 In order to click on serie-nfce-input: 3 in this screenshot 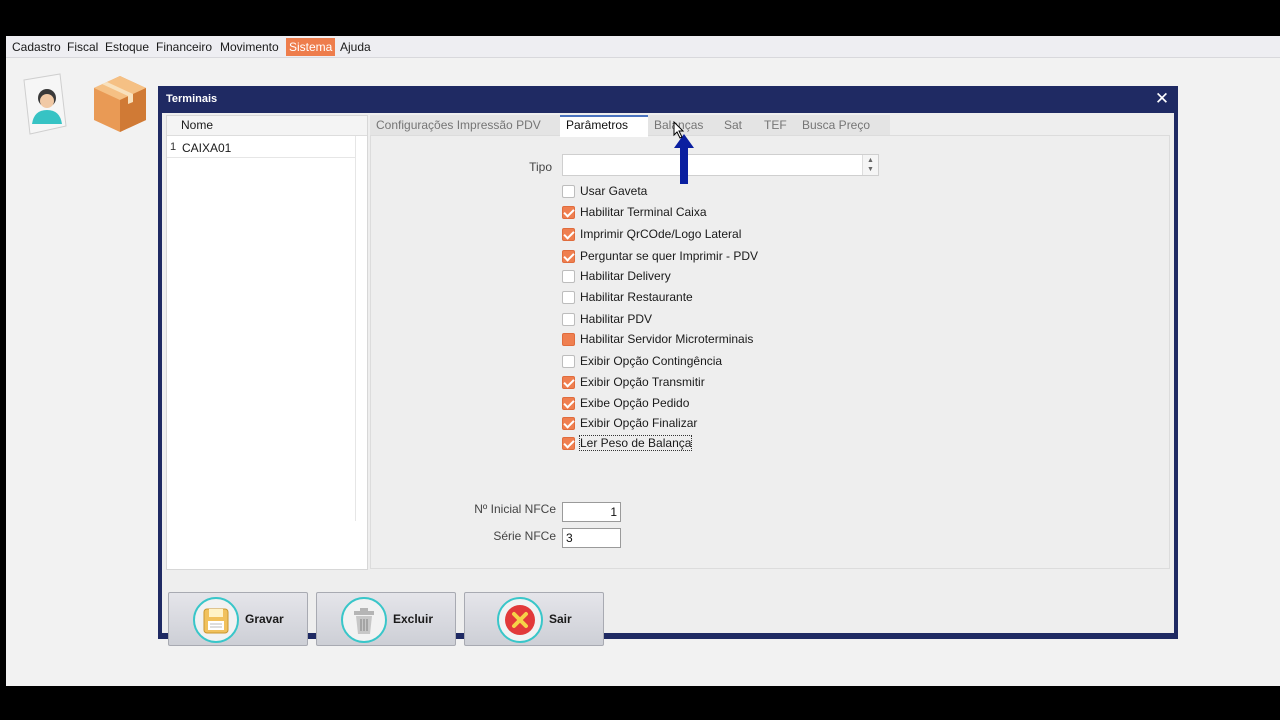, I will do `click(591, 538)`.